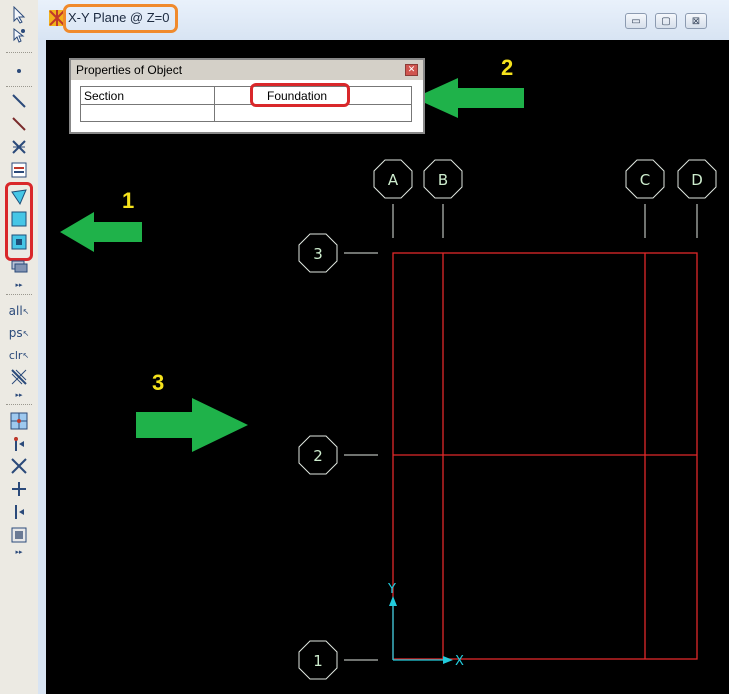 The width and height of the screenshot is (729, 694). I want to click on select-all-icon: all ↖, so click(19, 311).